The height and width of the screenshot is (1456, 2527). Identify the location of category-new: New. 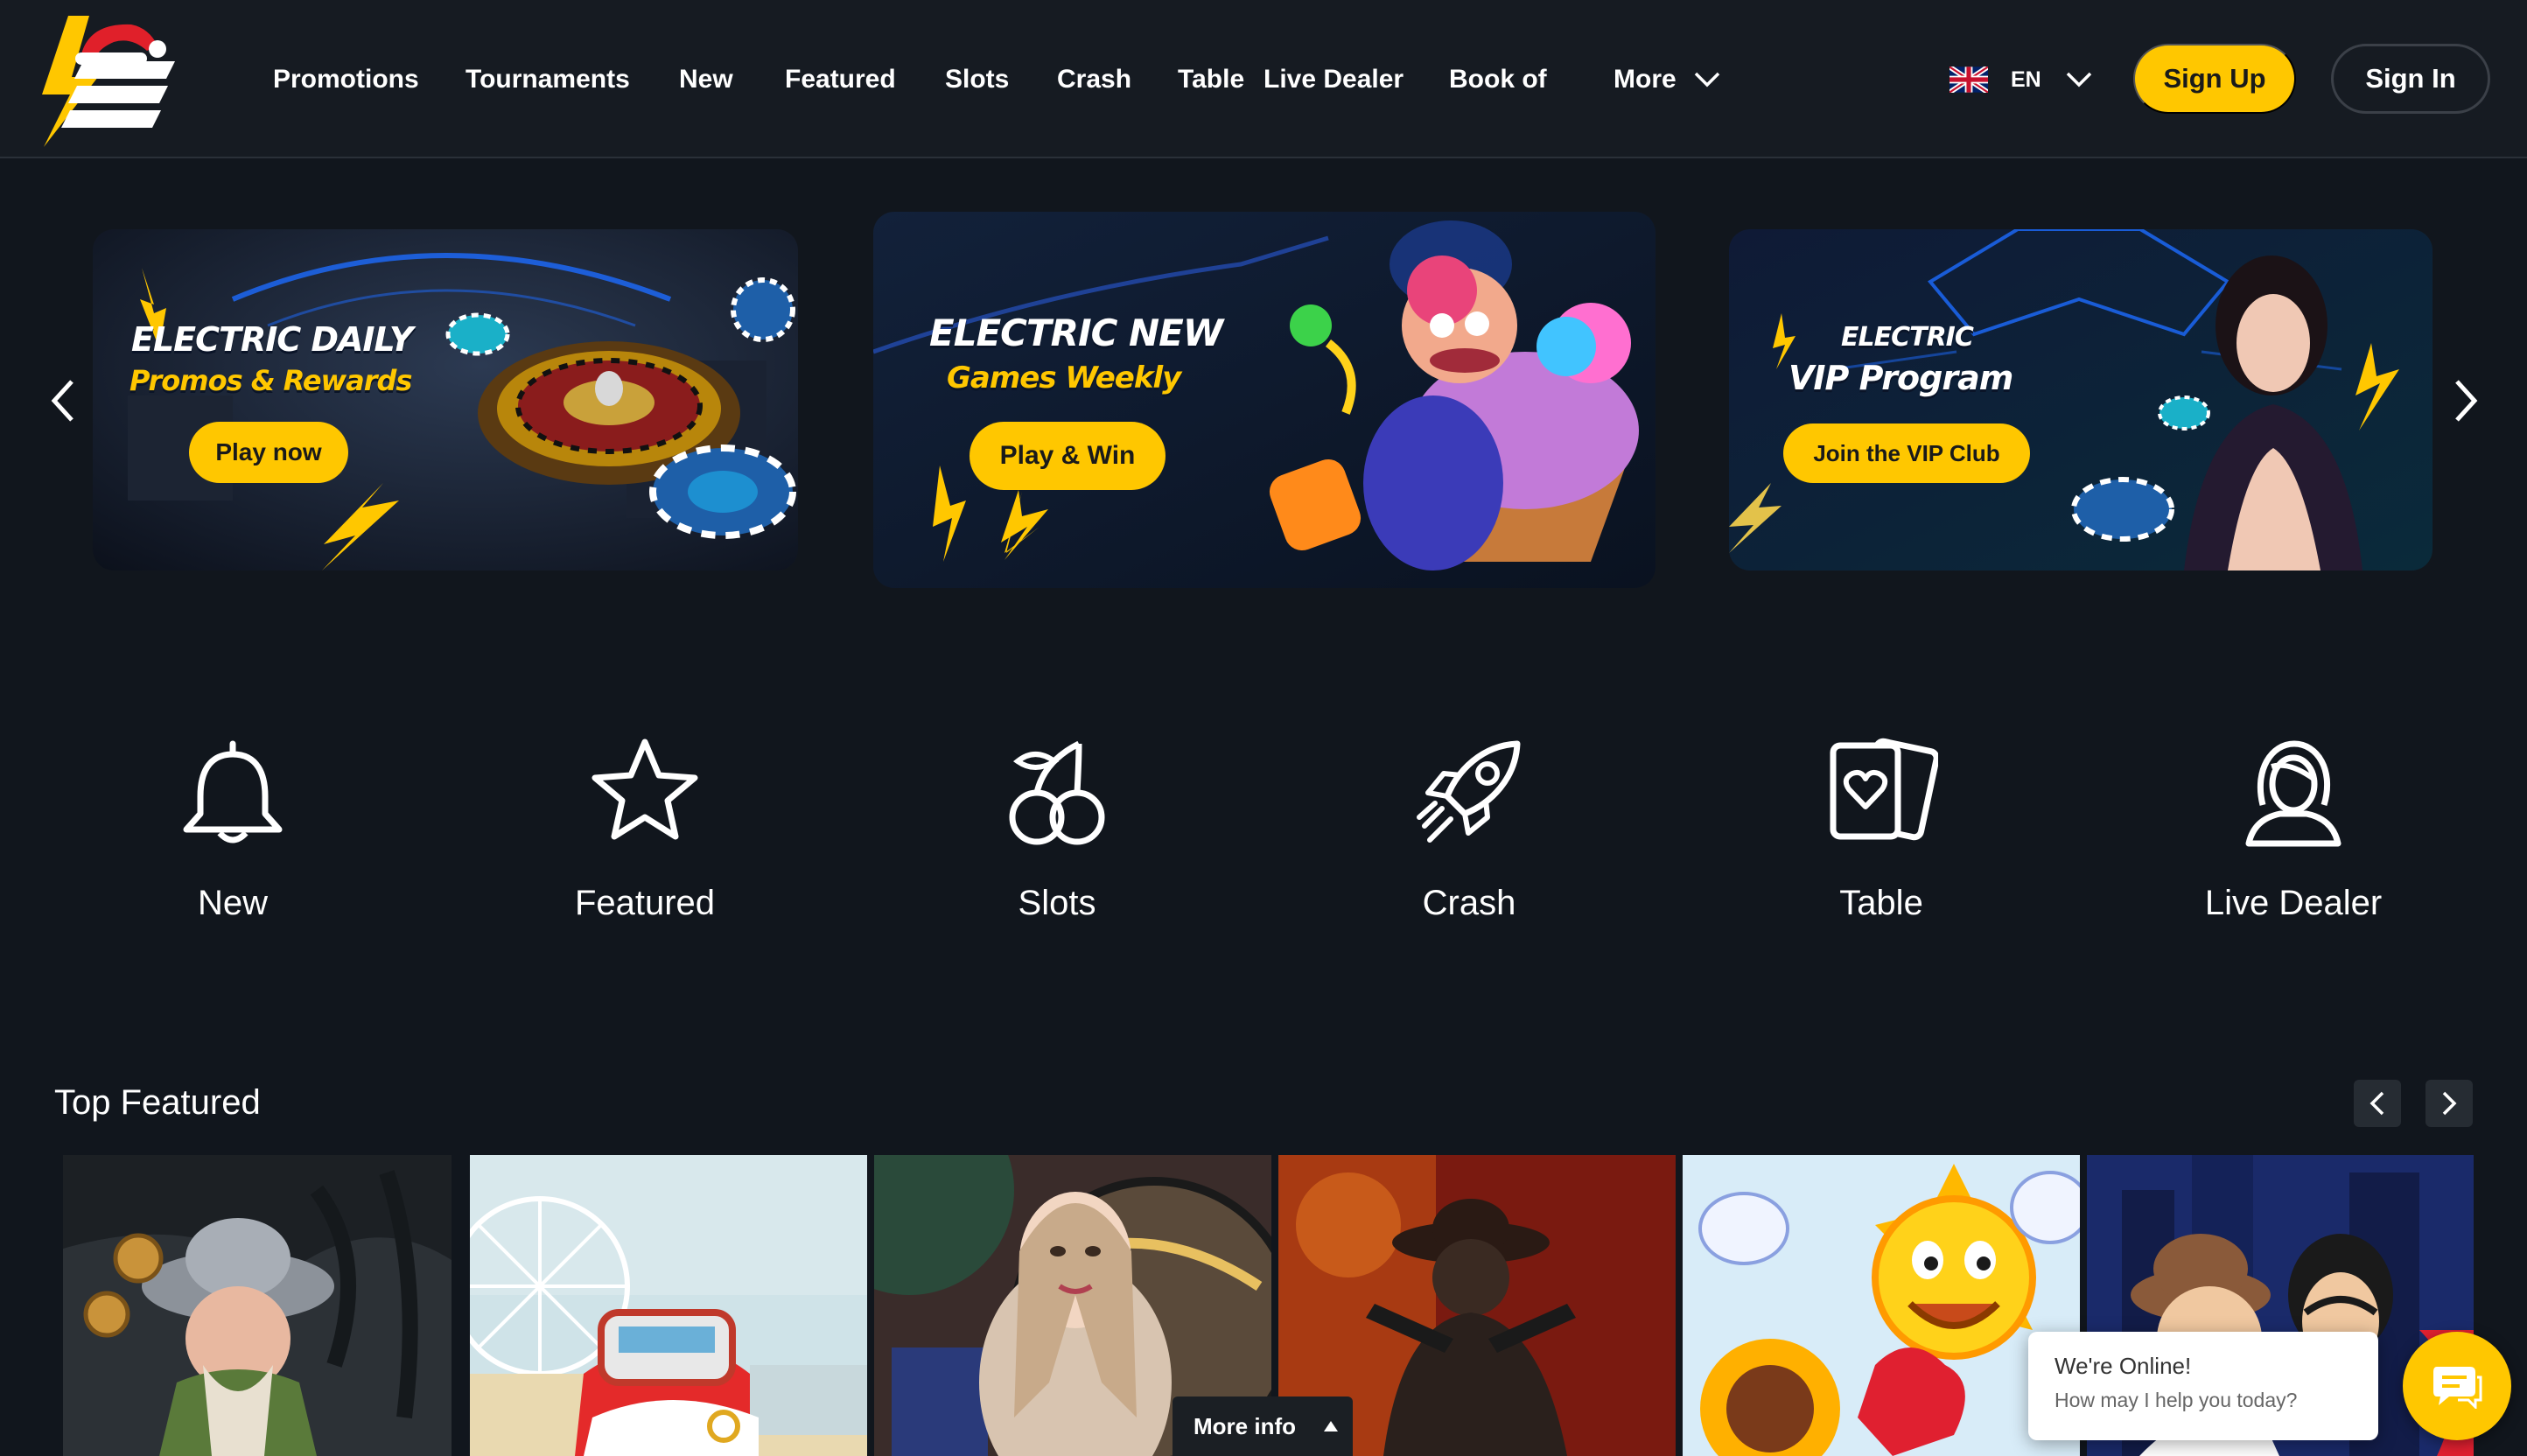
(232, 835).